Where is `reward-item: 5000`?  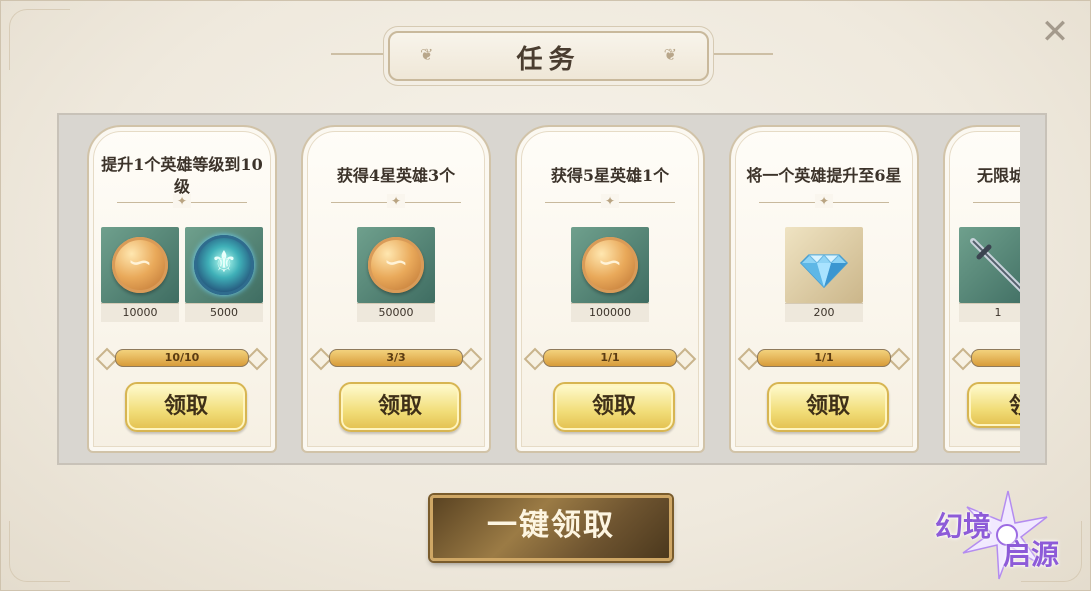 reward-item: 5000 is located at coordinates (224, 274).